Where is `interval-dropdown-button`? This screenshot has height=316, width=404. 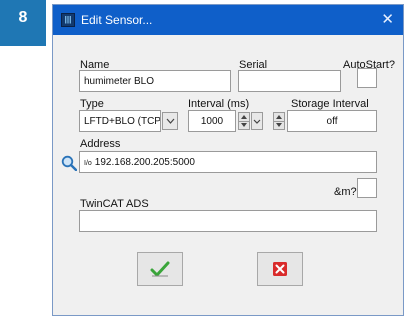 interval-dropdown-button is located at coordinates (257, 121).